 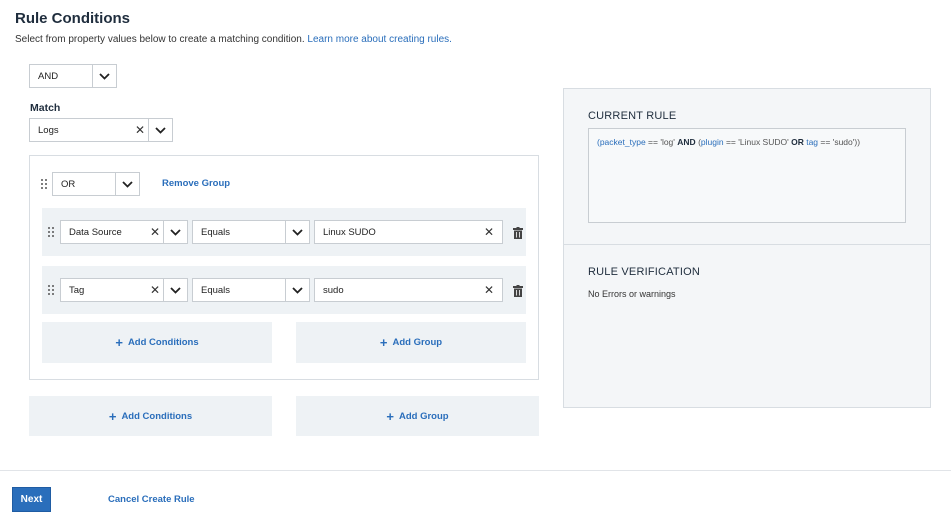 What do you see at coordinates (333, 290) in the screenshot?
I see `value-text: sudo` at bounding box center [333, 290].